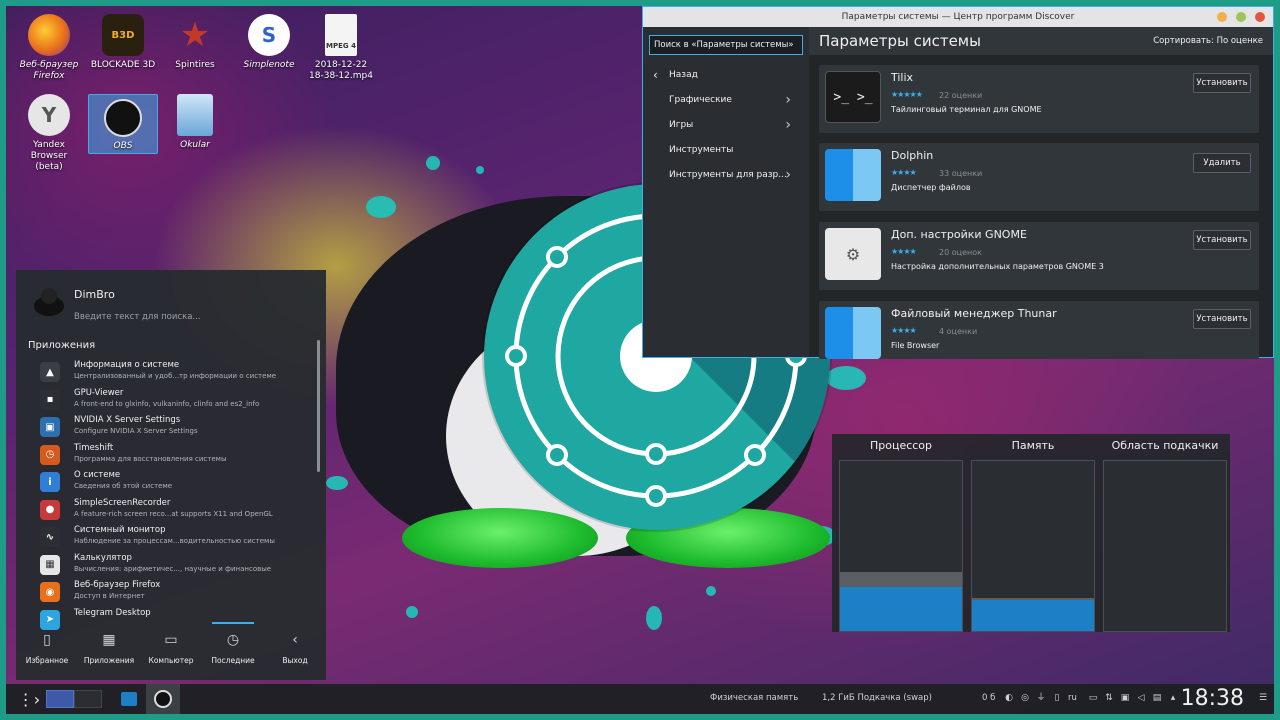 This screenshot has width=1280, height=720. Describe the element at coordinates (129, 699) in the screenshot. I see `task-discover` at that location.